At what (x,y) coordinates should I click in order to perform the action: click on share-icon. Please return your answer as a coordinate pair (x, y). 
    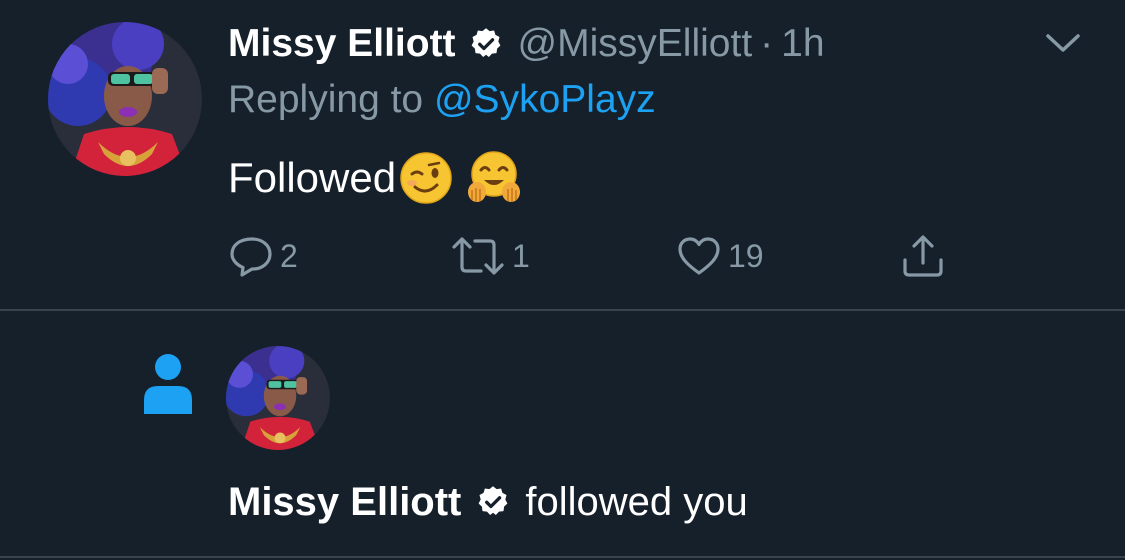
    Looking at the image, I should click on (923, 256).